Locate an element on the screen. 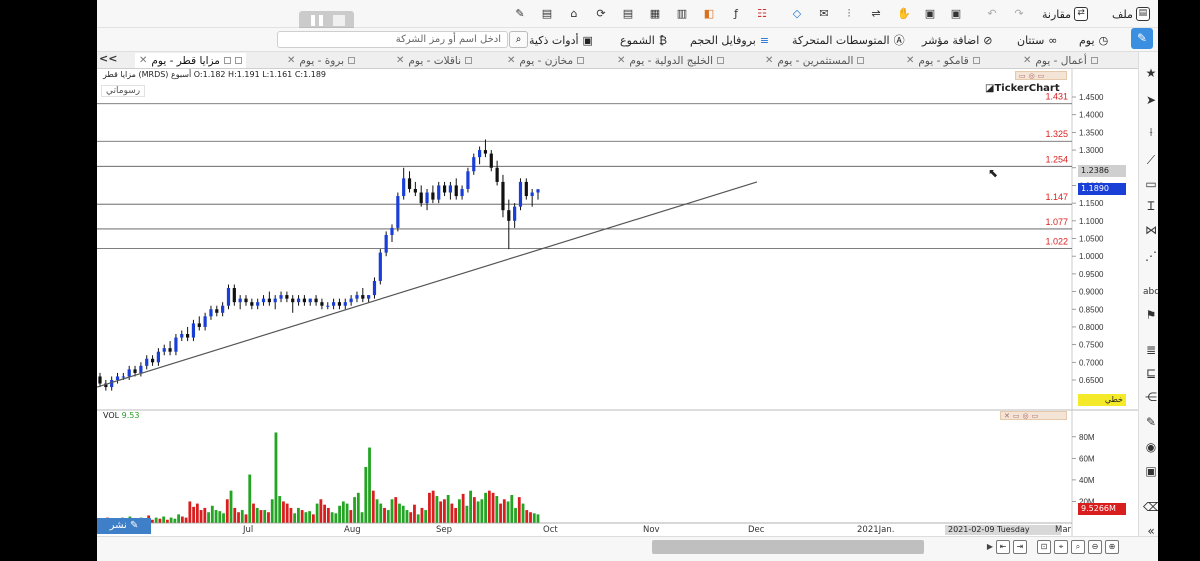 The image size is (1200, 561). table-icon: ▦ is located at coordinates (655, 14).